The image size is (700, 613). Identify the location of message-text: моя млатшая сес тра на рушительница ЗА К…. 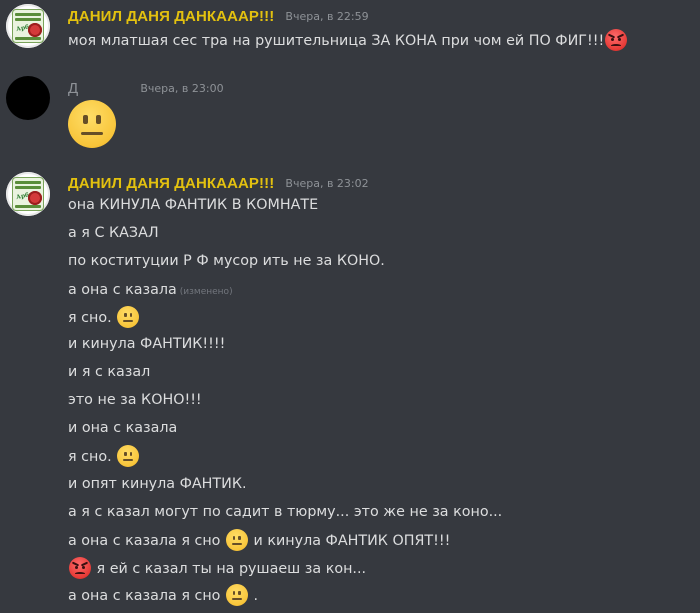
(336, 41).